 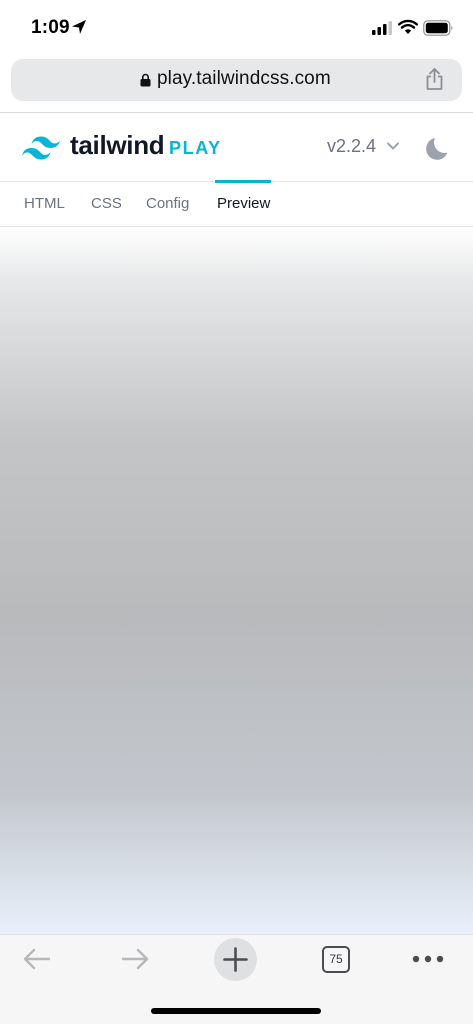 I want to click on tabs-button: 75, so click(x=336, y=959).